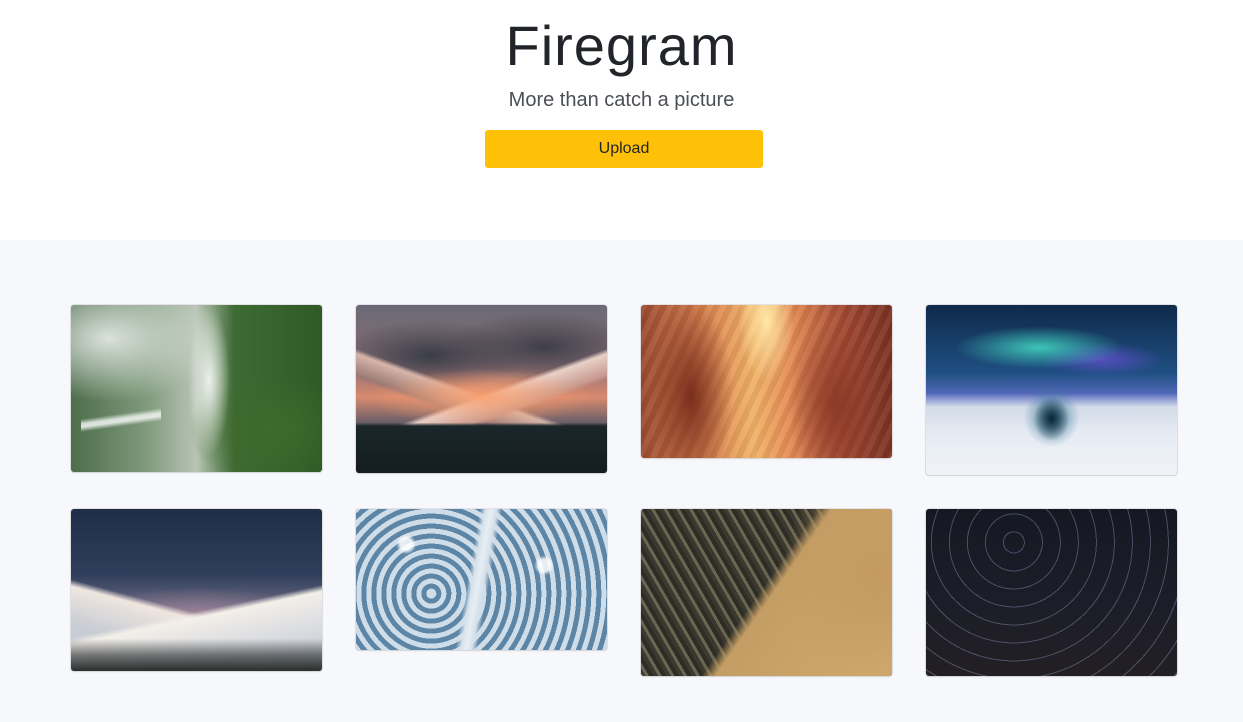 The width and height of the screenshot is (1243, 722). I want to click on snowy-forest-image, so click(481, 579).